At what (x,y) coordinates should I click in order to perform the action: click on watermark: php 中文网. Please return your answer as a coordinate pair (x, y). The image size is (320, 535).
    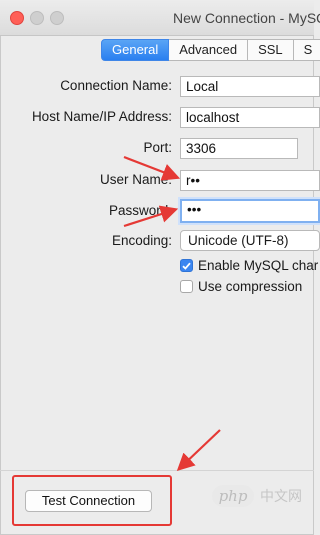
    Looking at the image, I should click on (257, 496).